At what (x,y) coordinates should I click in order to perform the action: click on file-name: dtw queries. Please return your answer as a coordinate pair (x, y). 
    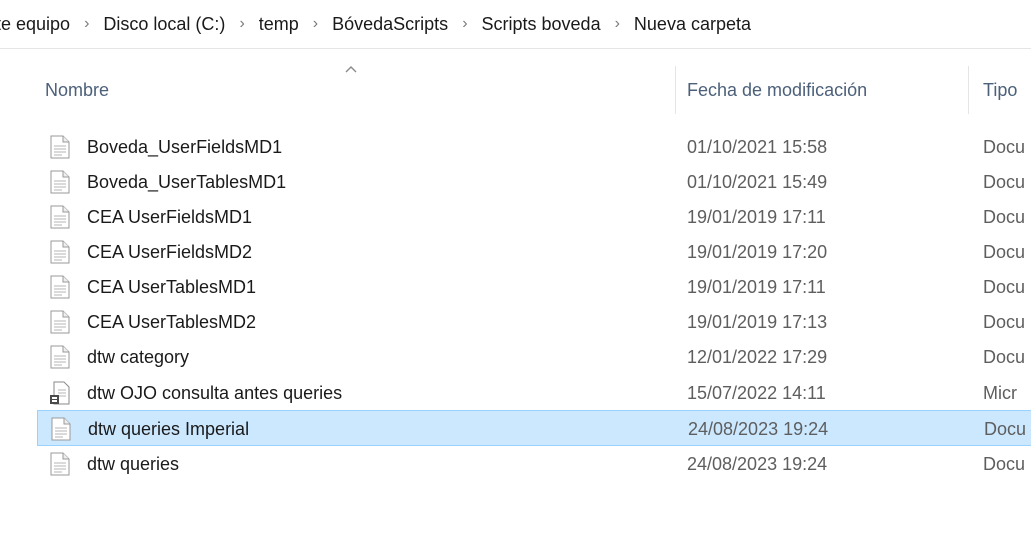
    Looking at the image, I should click on (133, 464).